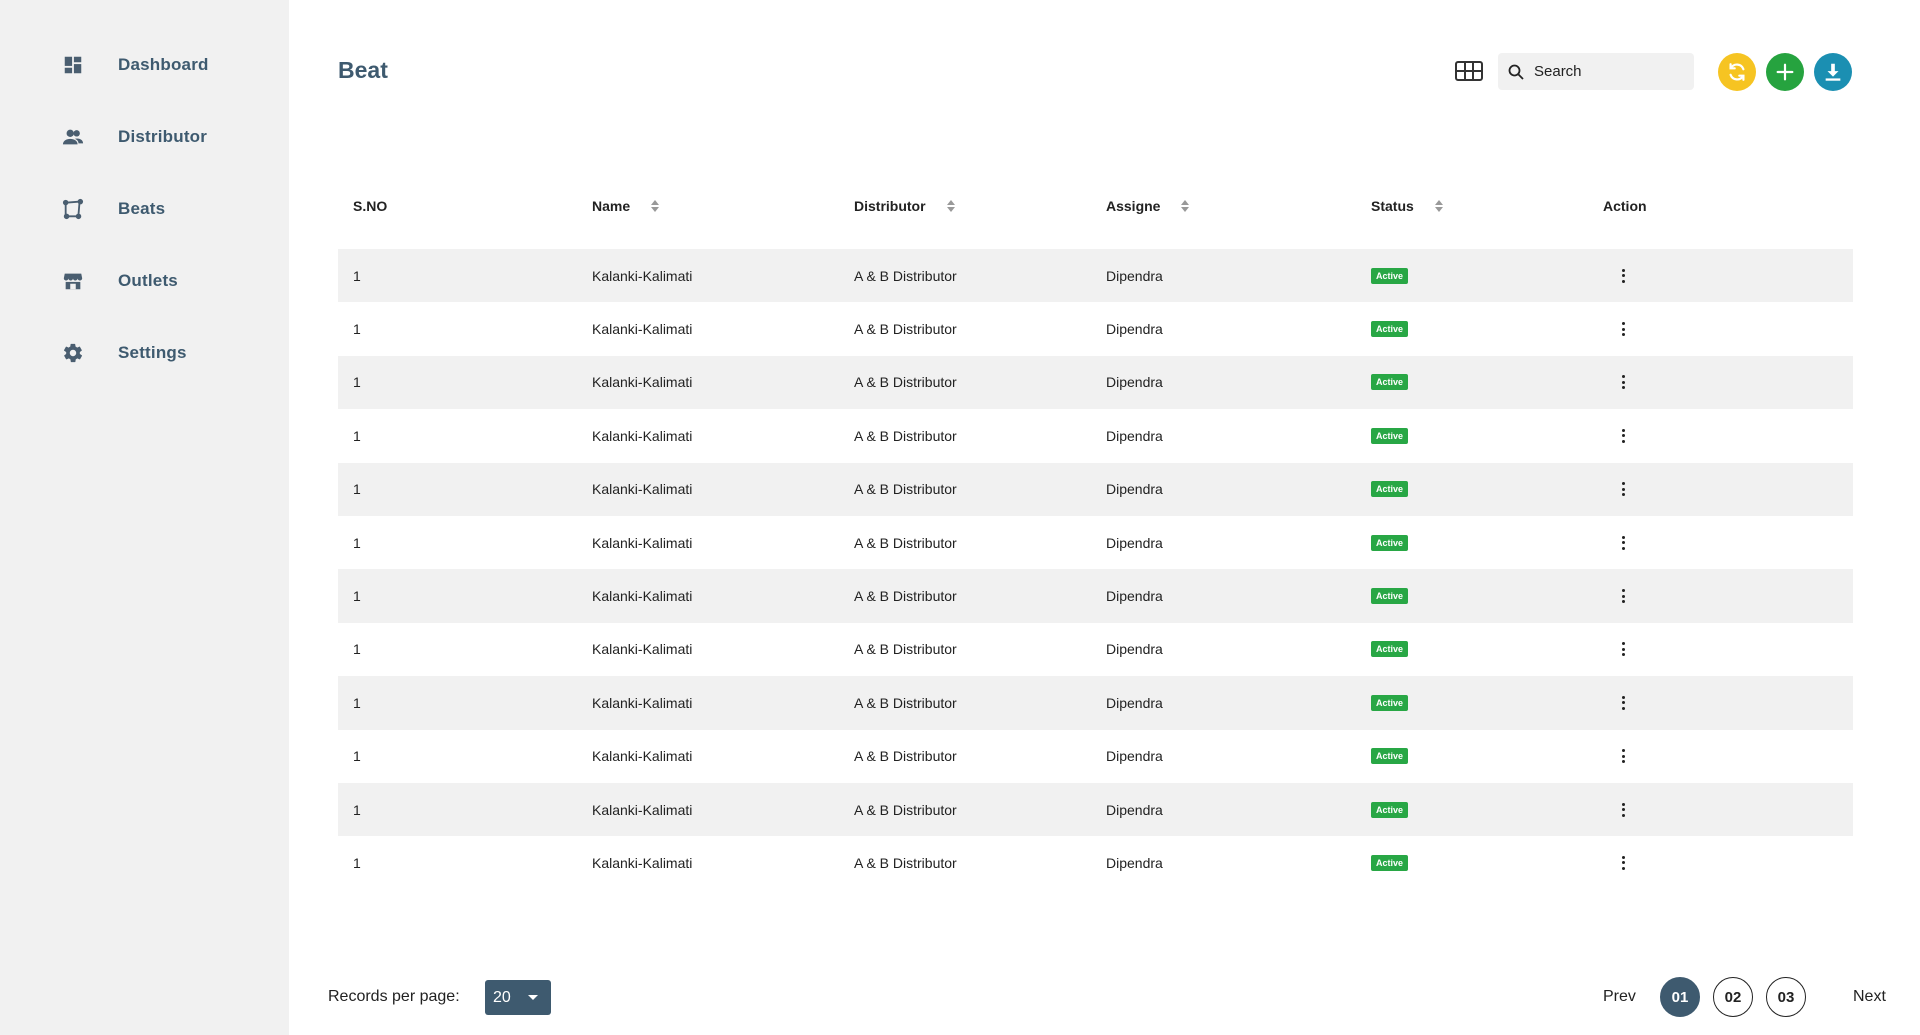 Image resolution: width=1920 pixels, height=1035 pixels. I want to click on pagination-prev: Prev, so click(1619, 997).